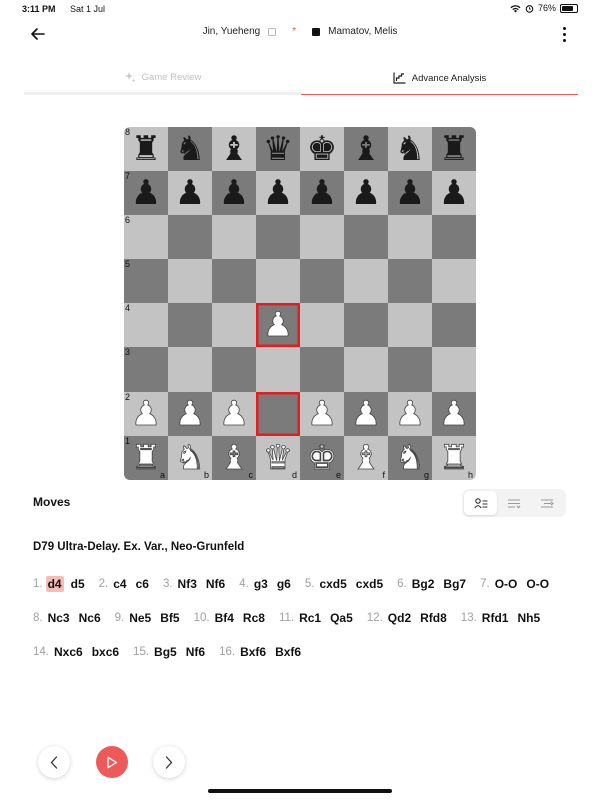 The height and width of the screenshot is (800, 600). Describe the element at coordinates (454, 237) in the screenshot. I see `square-h6` at that location.